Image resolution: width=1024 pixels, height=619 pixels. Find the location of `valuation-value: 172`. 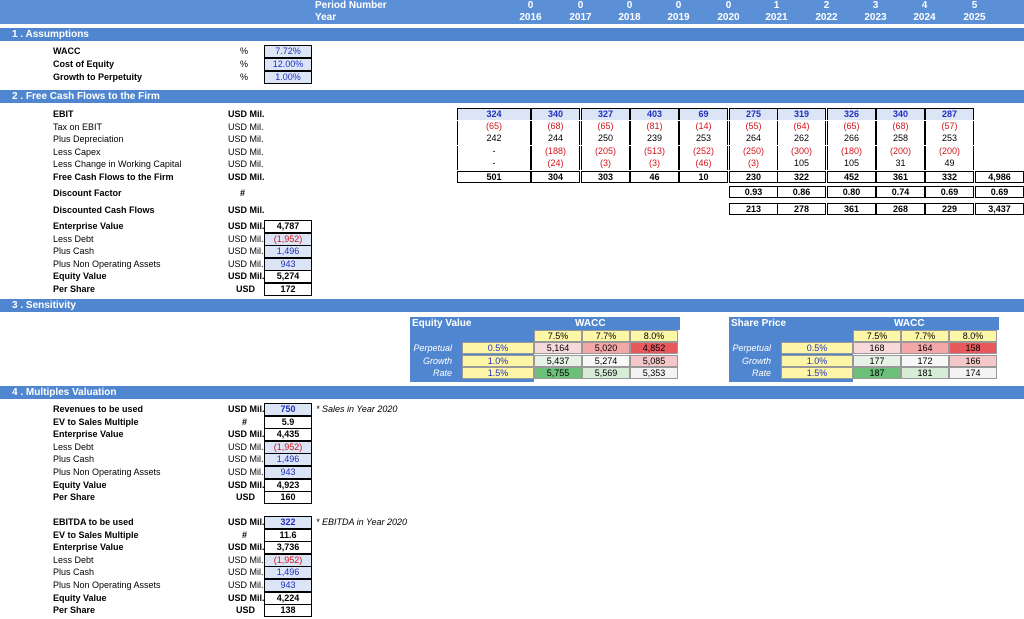

valuation-value: 172 is located at coordinates (288, 289).